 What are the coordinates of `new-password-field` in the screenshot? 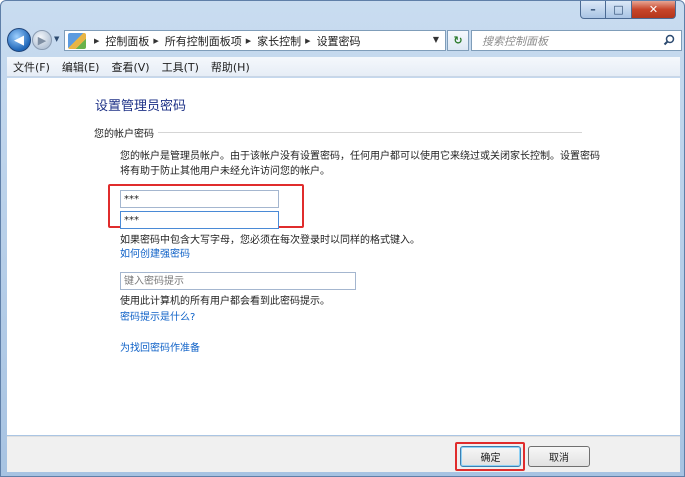 It's located at (199, 199).